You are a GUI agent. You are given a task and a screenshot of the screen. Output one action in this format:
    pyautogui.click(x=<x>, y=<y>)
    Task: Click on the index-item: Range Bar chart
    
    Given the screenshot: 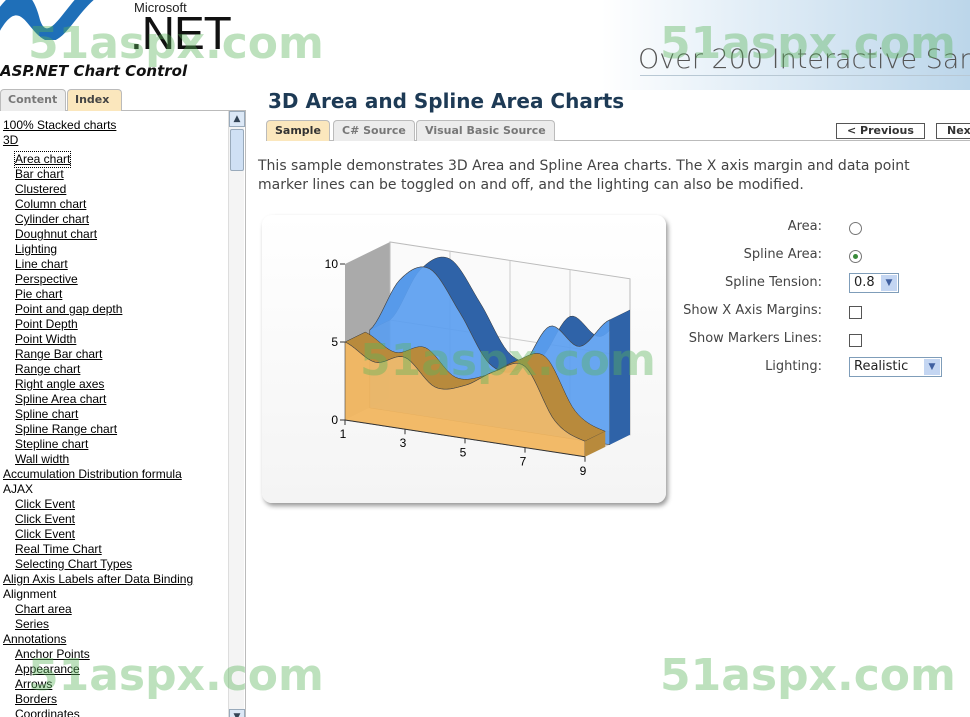 What is the action you would take?
    pyautogui.click(x=96, y=354)
    